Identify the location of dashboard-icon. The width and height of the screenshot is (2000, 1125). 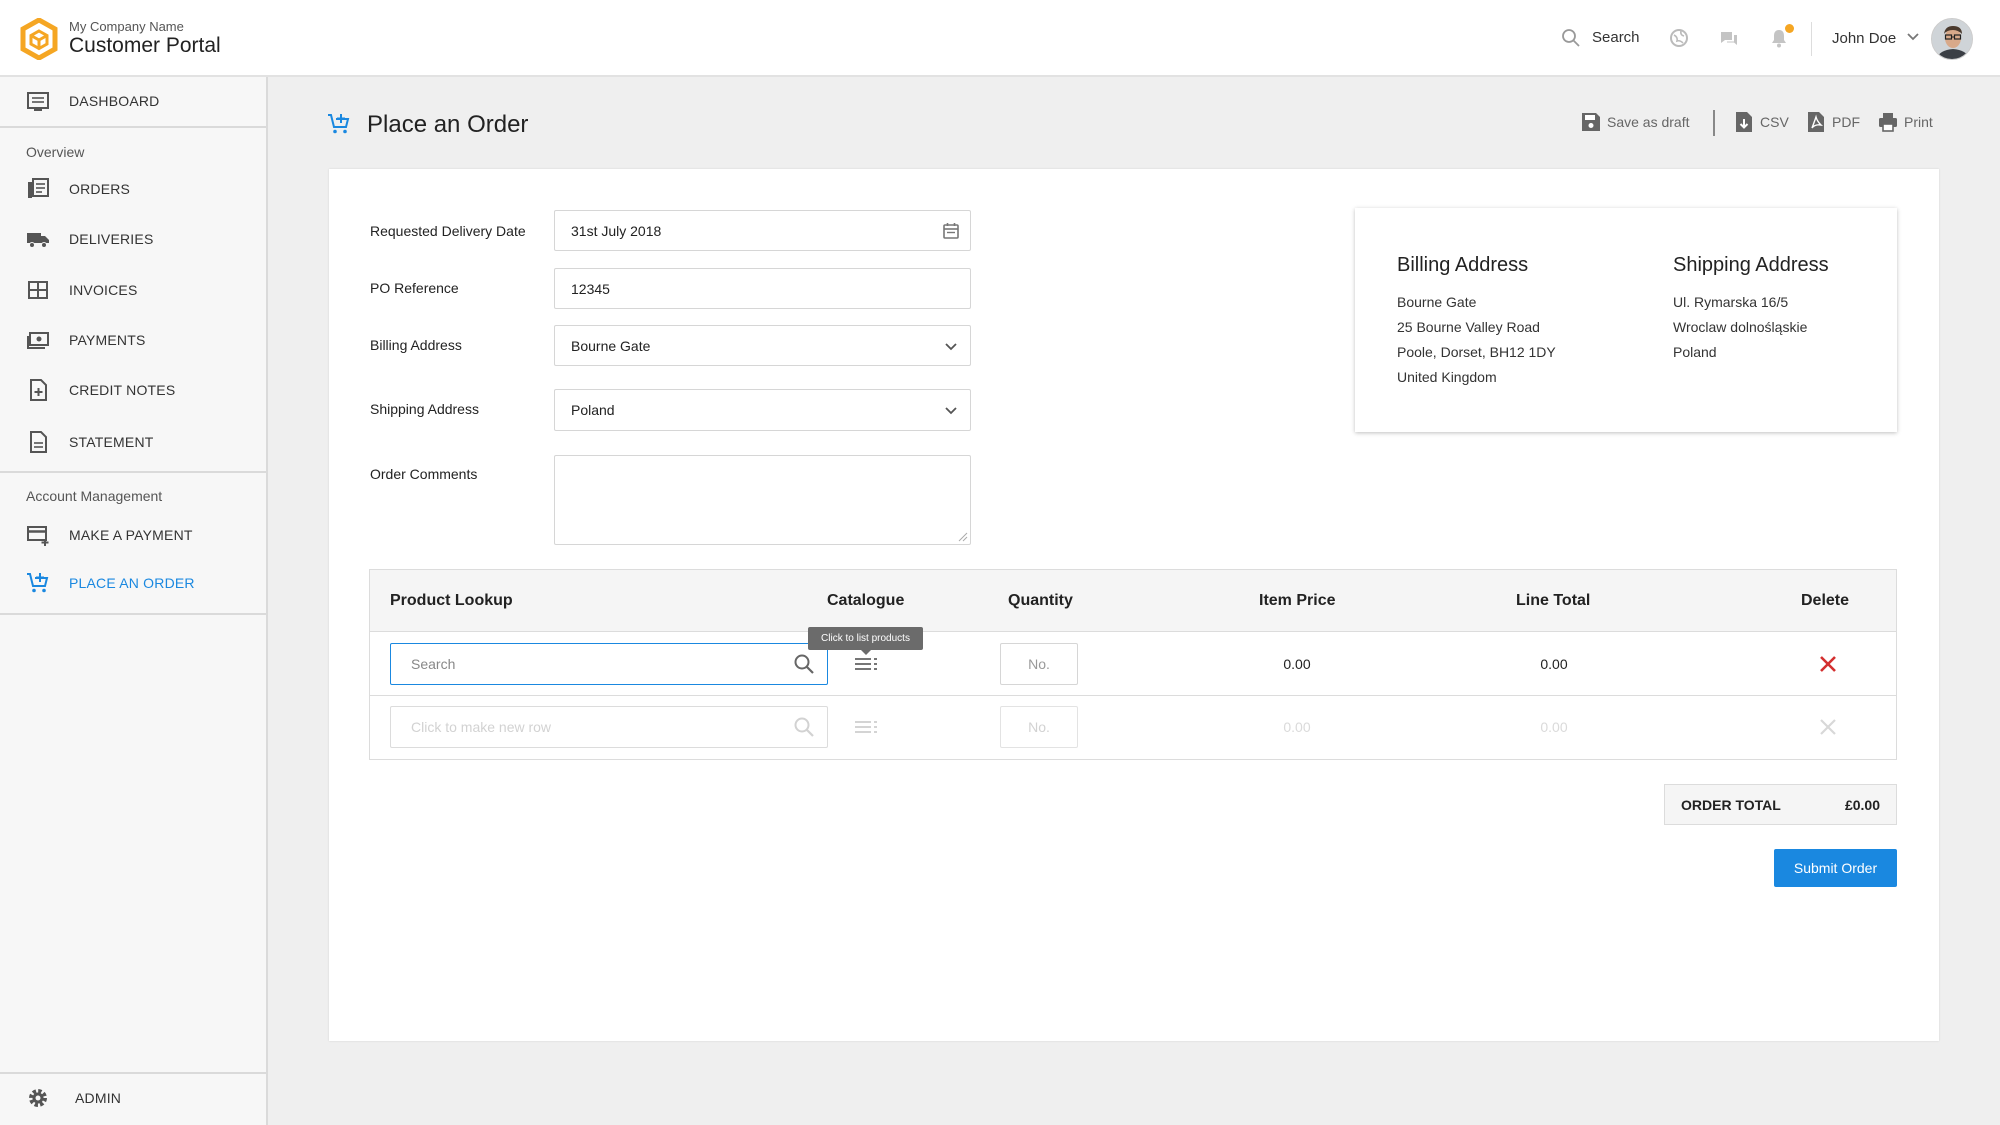
(38, 101).